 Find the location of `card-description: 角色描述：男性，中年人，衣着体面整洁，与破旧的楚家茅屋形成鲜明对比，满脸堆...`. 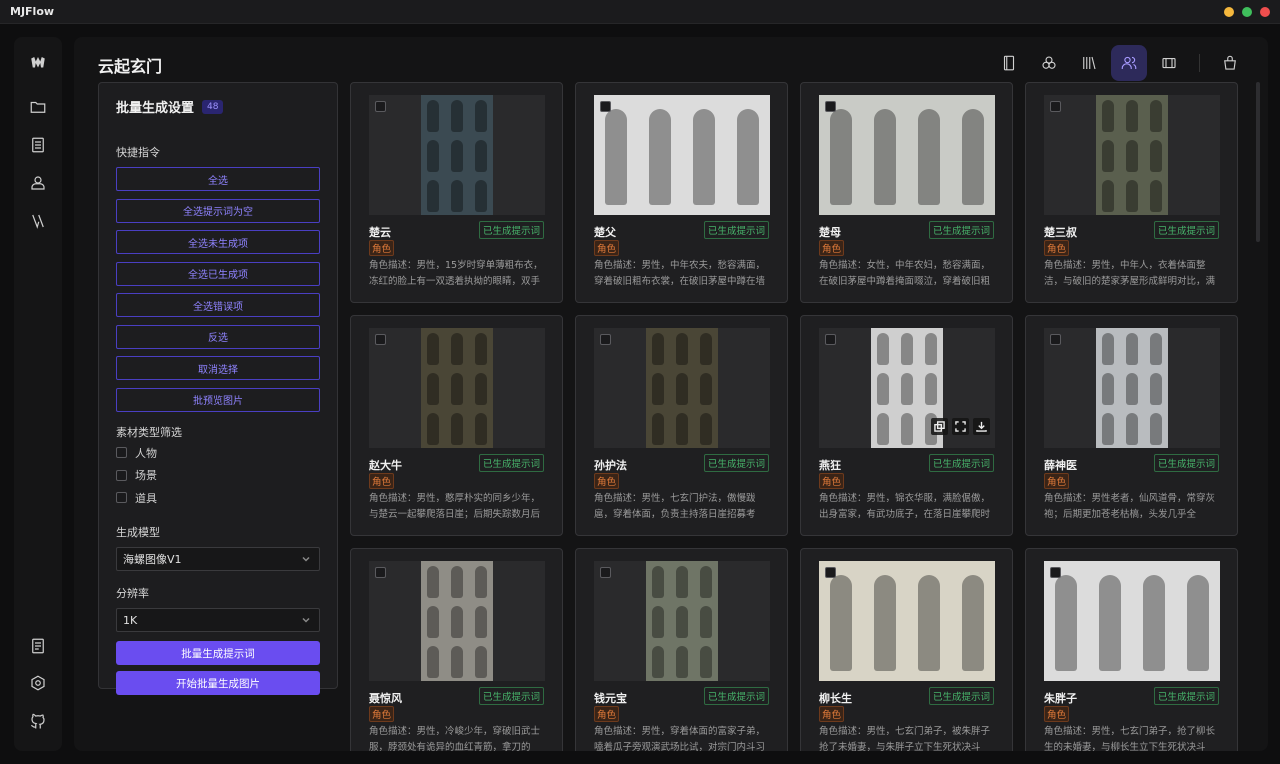

card-description: 角色描述：男性，中年人，衣着体面整洁，与破旧的楚家茅屋形成鲜明对比，满脸堆... is located at coordinates (1130, 273).